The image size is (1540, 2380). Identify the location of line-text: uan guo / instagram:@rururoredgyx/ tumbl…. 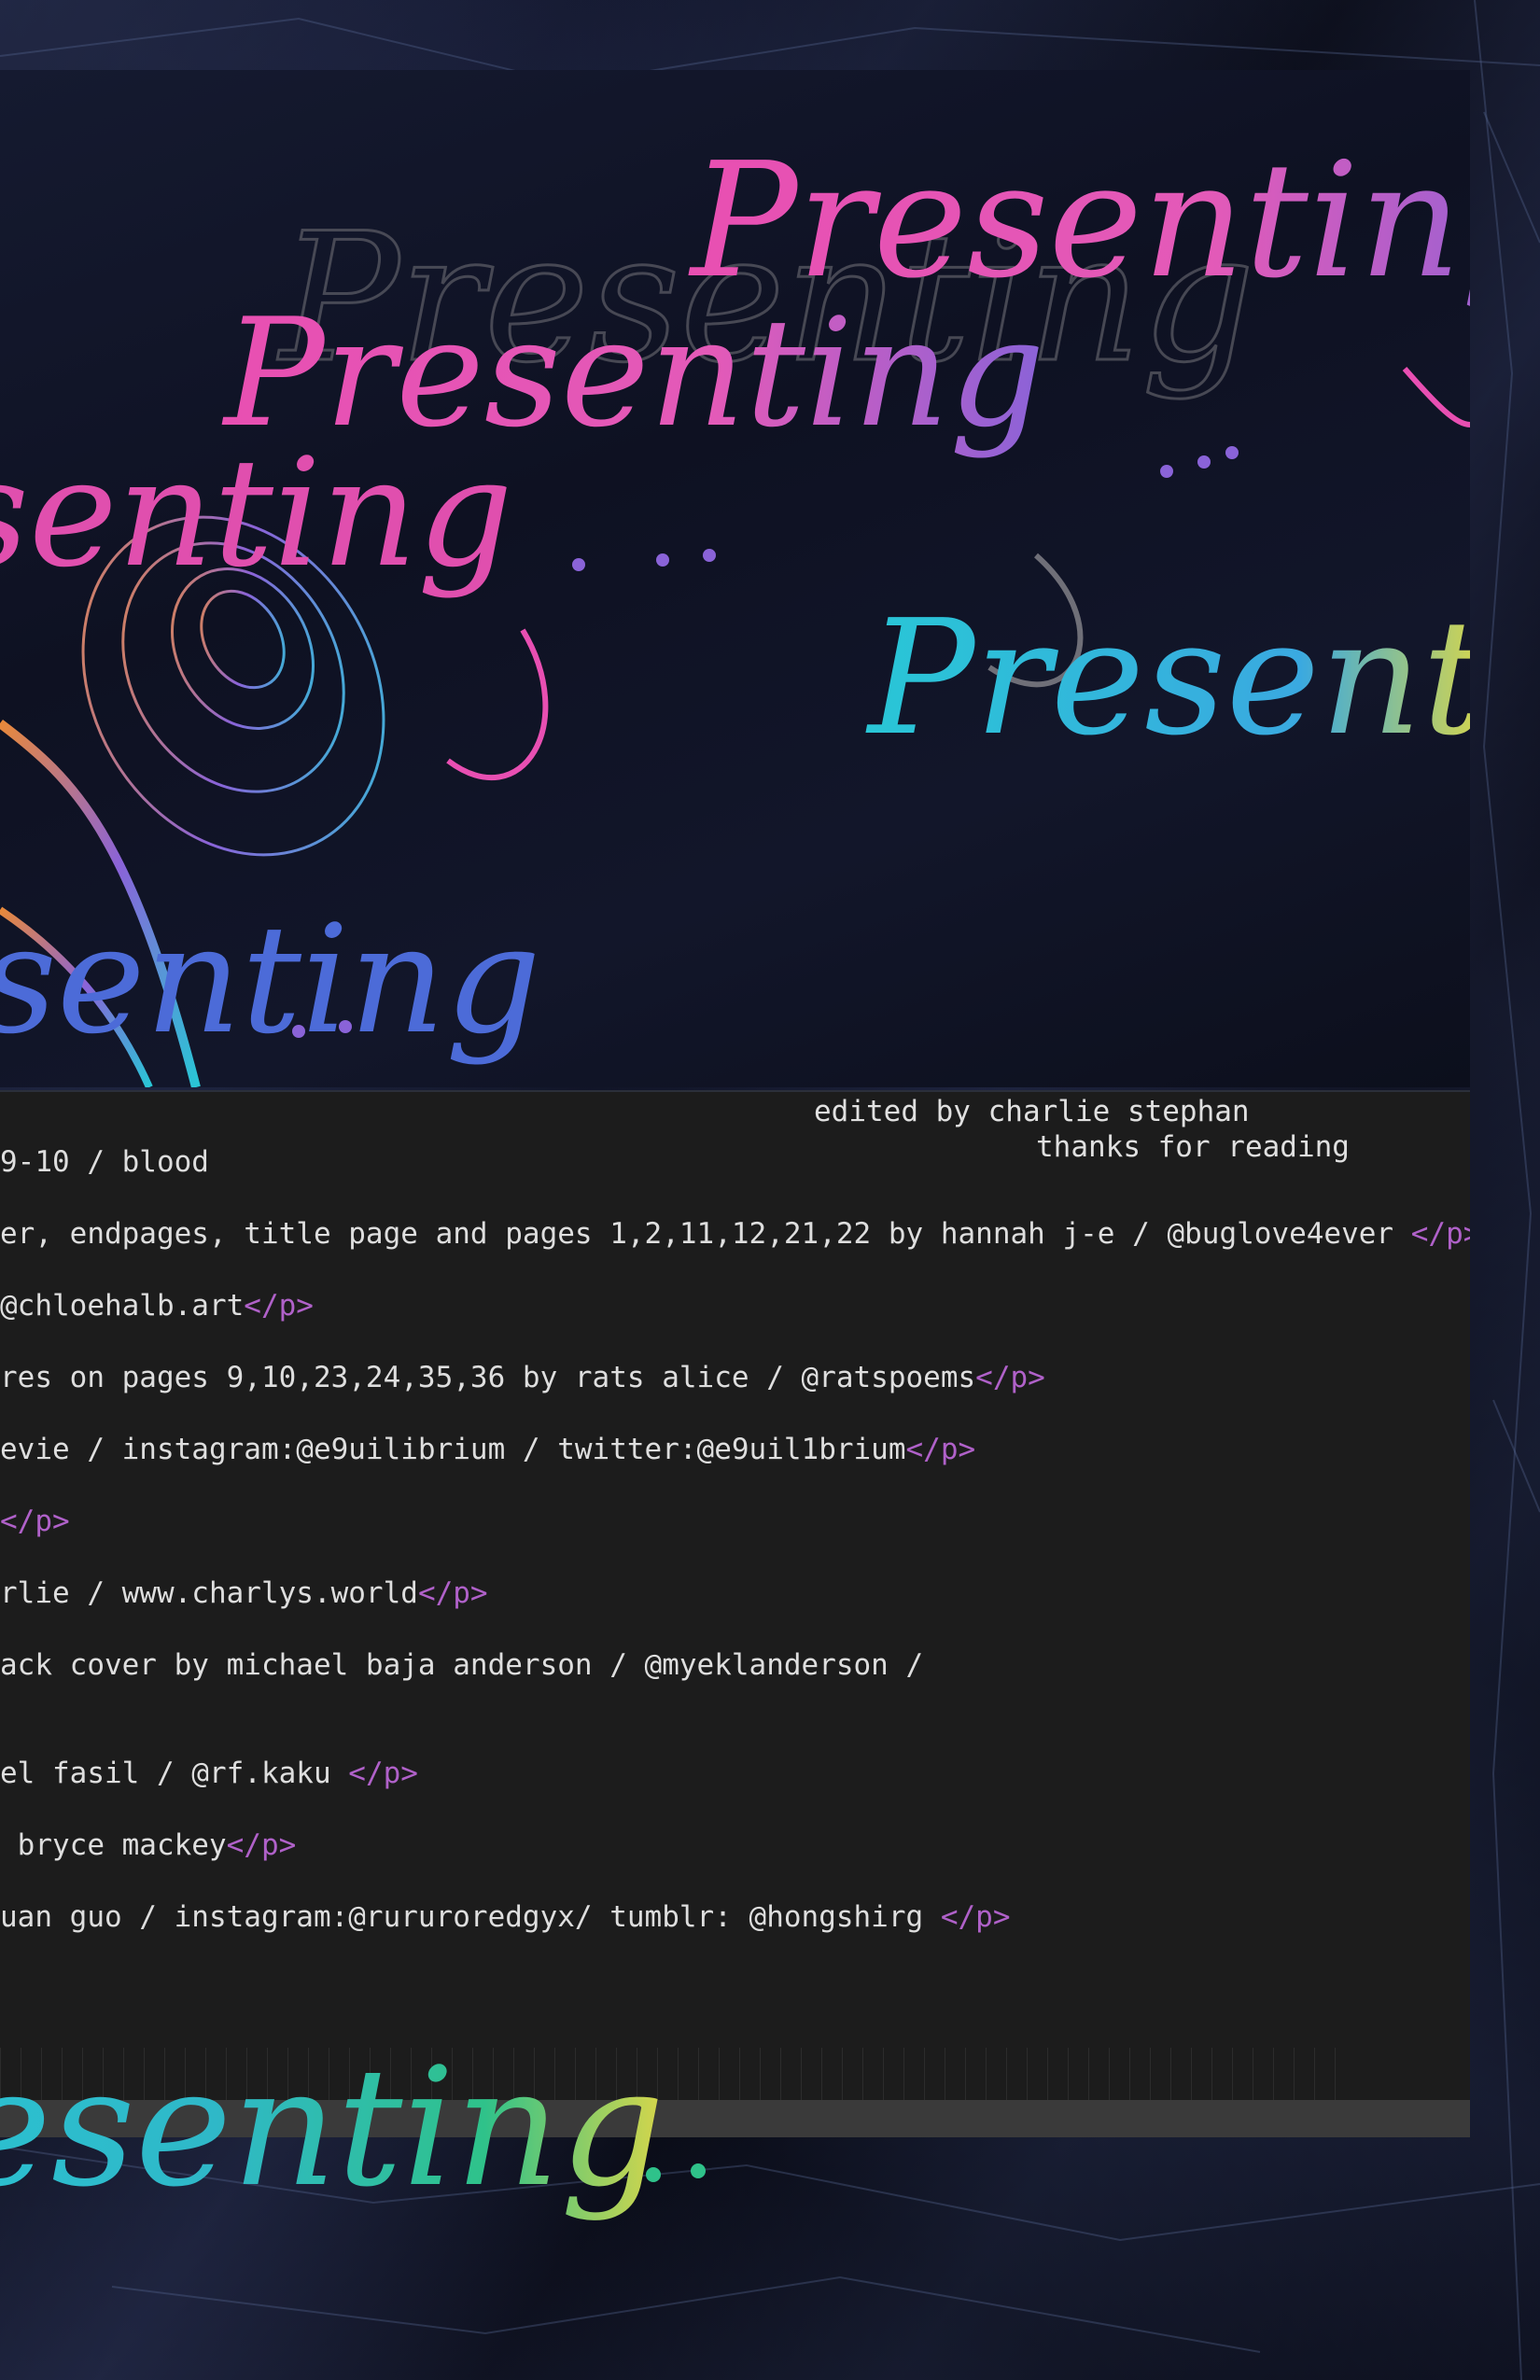
(470, 1917).